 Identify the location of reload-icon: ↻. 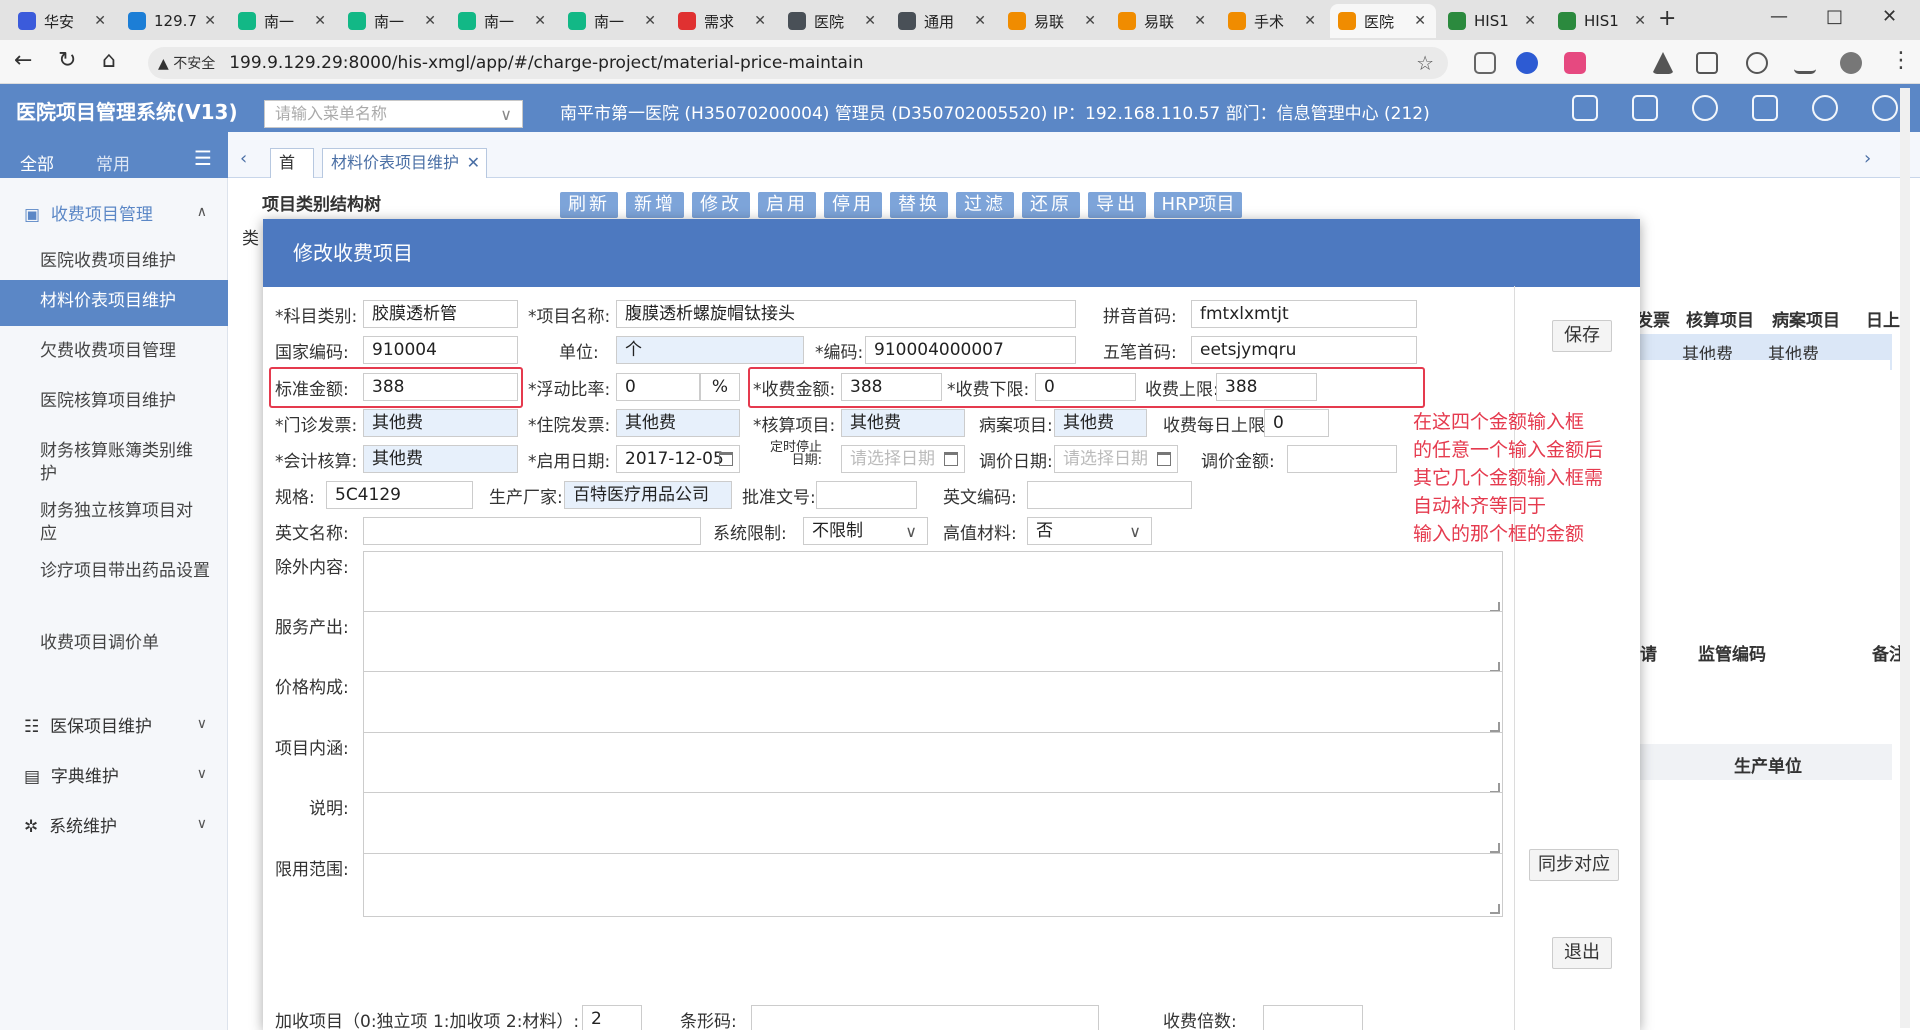
(67, 61).